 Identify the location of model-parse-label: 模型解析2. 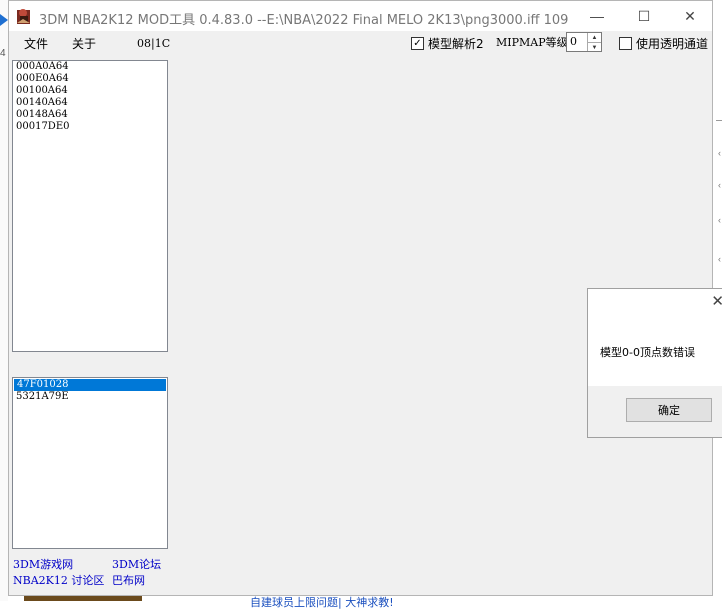
(456, 44).